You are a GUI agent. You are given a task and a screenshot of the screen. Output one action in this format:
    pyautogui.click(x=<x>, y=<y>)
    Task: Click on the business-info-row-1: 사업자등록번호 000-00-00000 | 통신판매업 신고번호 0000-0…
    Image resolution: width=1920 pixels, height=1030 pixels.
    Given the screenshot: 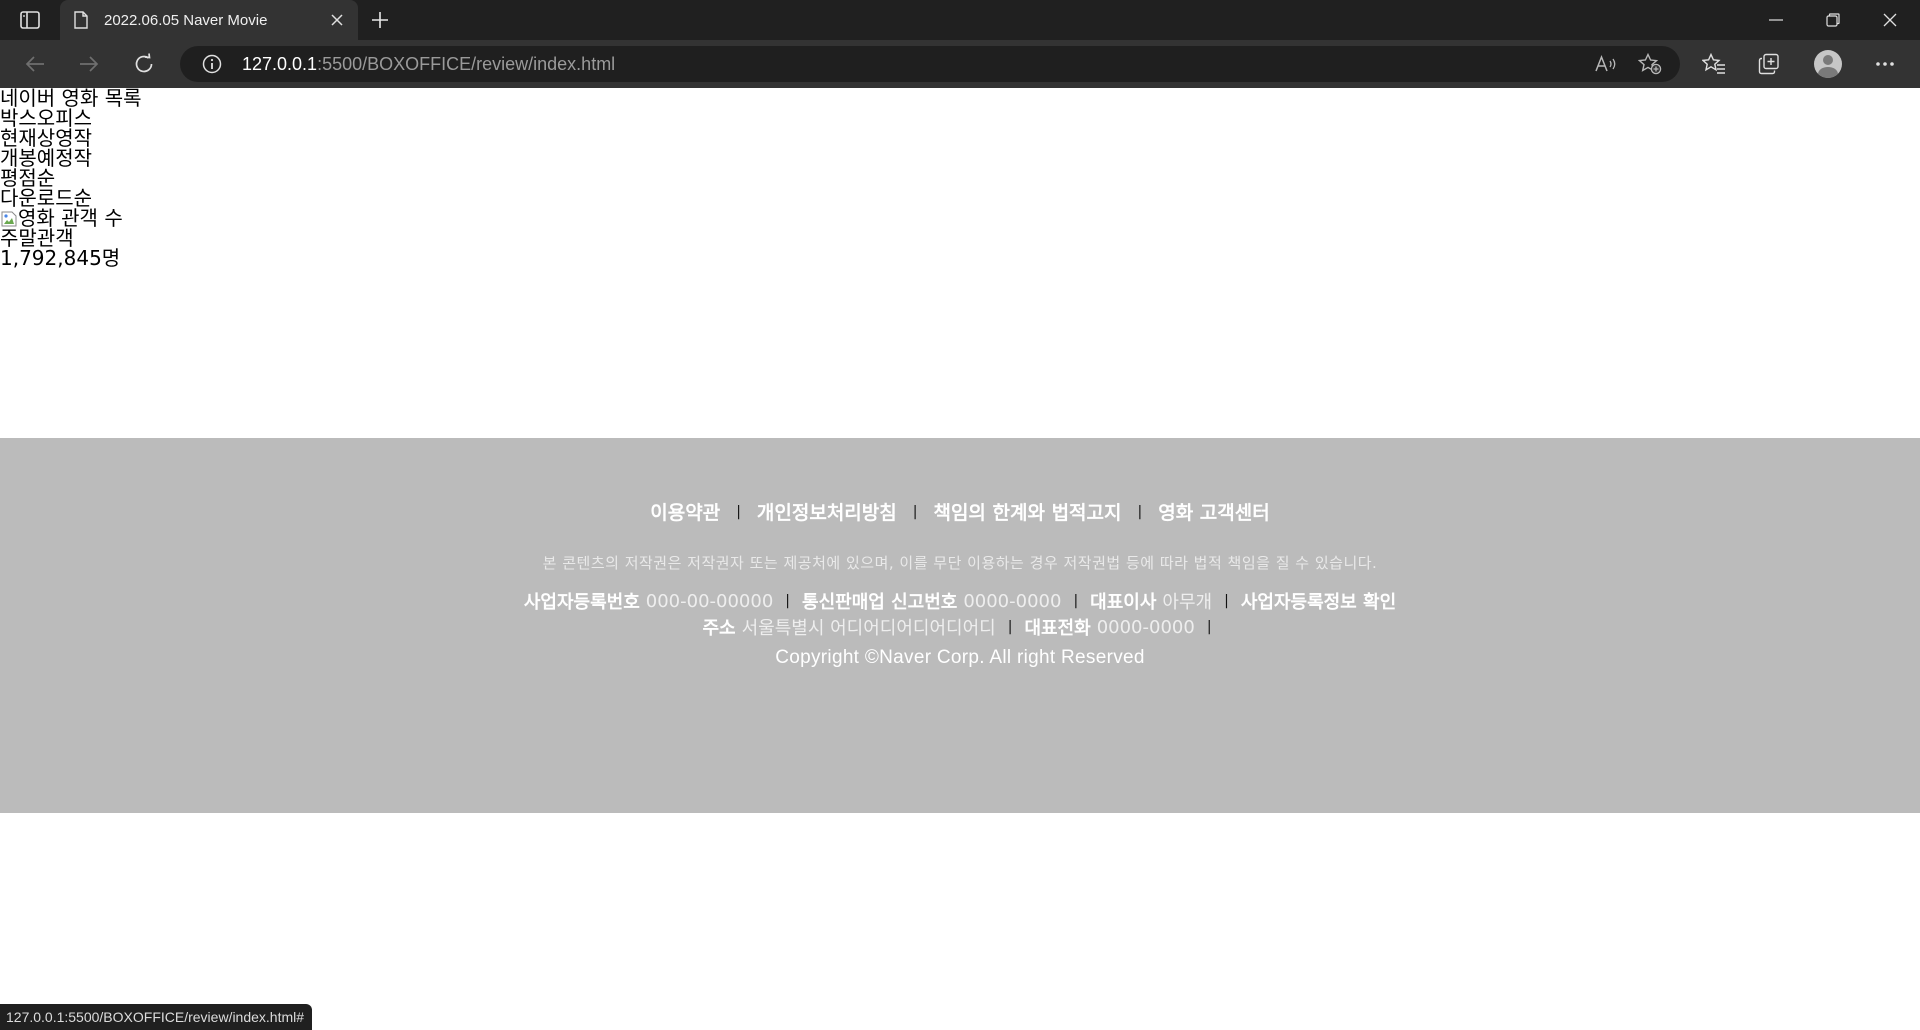 What is the action you would take?
    pyautogui.click(x=960, y=601)
    